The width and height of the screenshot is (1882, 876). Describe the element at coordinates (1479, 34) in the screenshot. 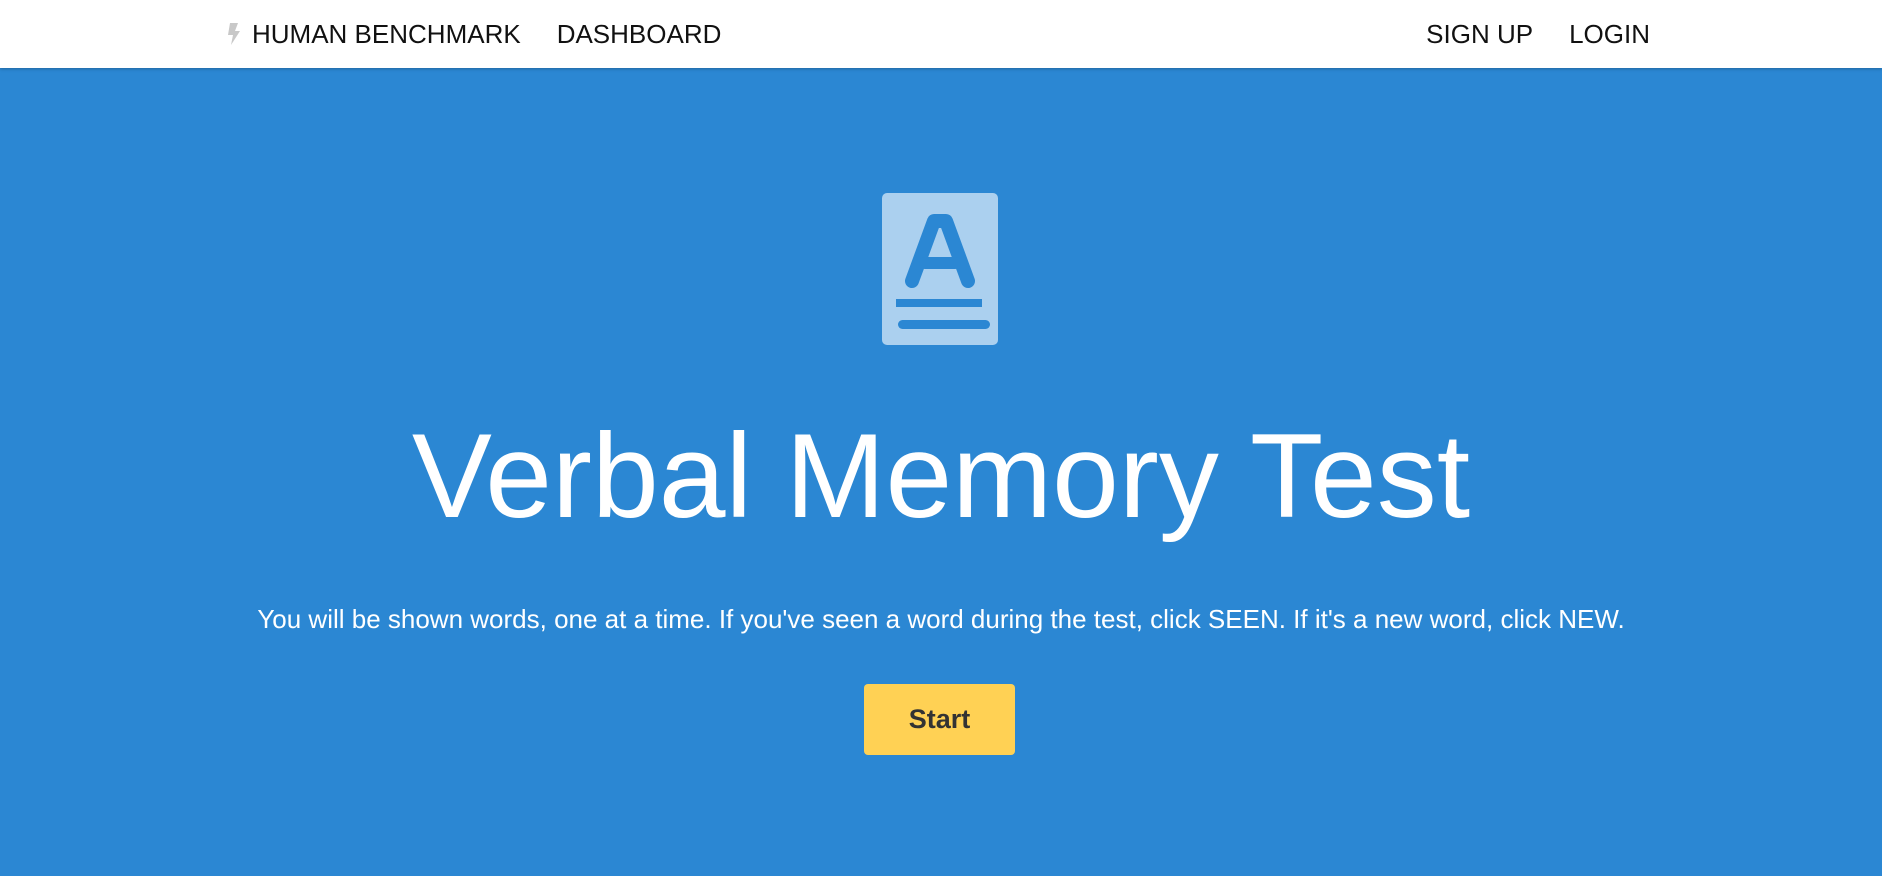

I see `signup-link: SIGN UP` at that location.